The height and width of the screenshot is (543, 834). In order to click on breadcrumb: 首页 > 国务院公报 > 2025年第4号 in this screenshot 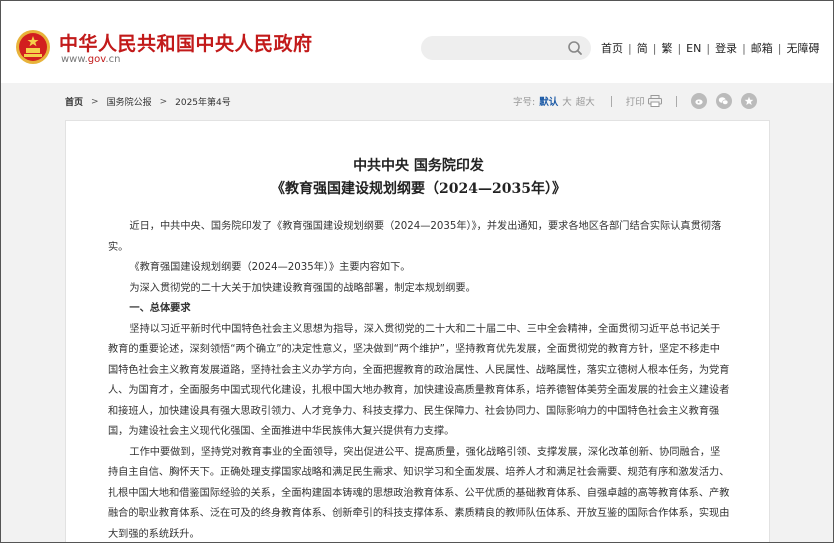, I will do `click(148, 102)`.